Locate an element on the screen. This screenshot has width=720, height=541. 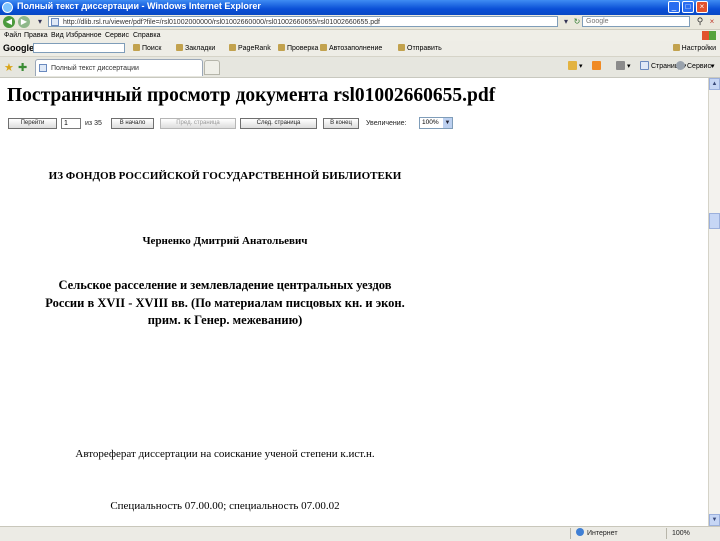
scroll-up-icon: ▲ is located at coordinates (714, 84).